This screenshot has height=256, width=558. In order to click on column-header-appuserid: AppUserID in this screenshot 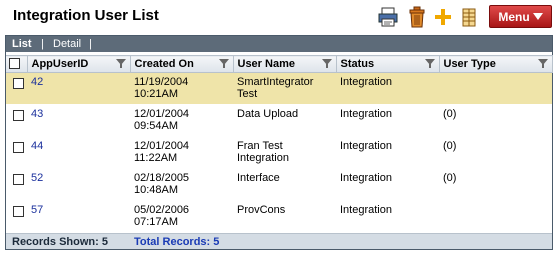, I will do `click(79, 64)`.